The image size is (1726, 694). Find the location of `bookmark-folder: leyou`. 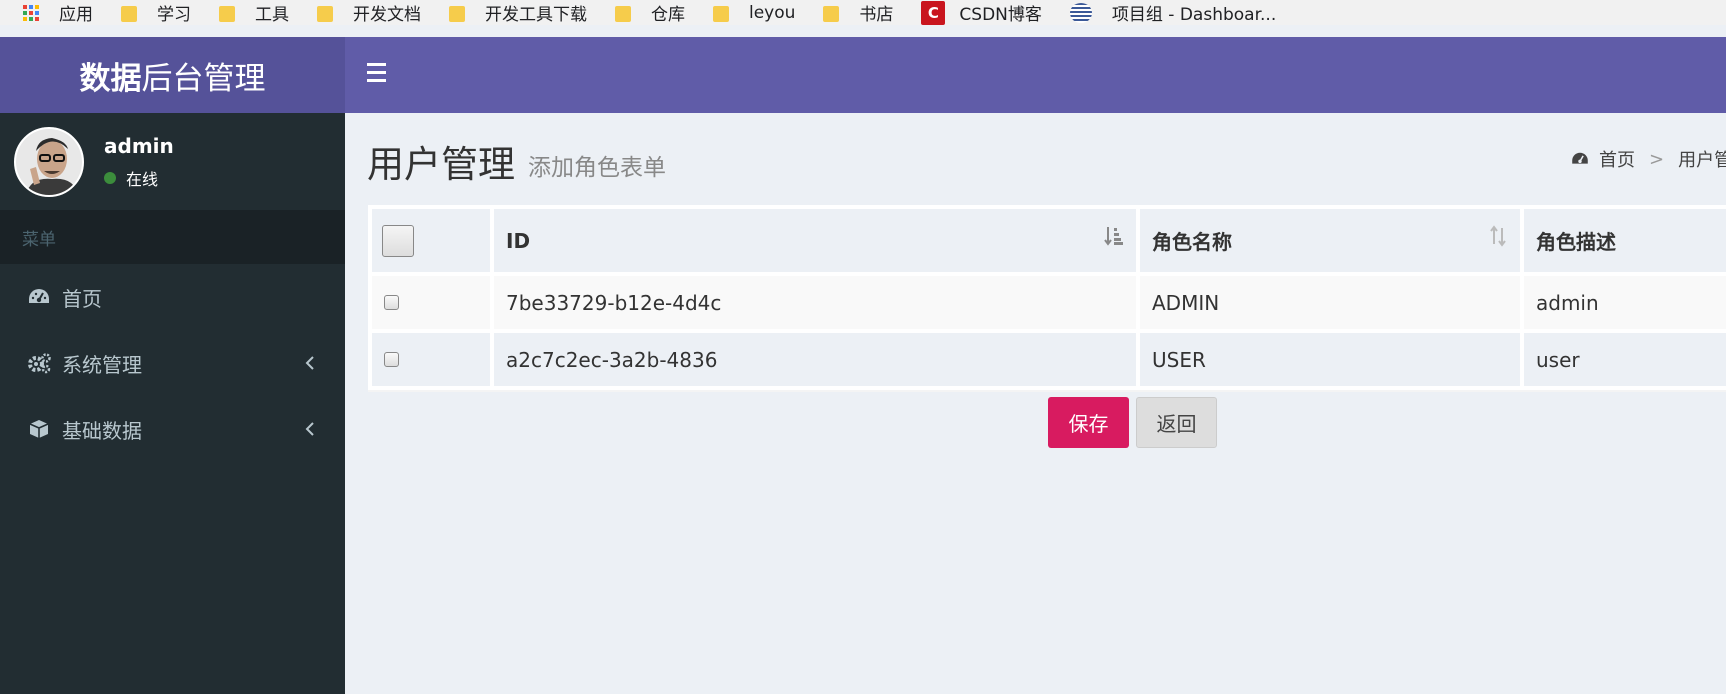

bookmark-folder: leyou is located at coordinates (754, 12).